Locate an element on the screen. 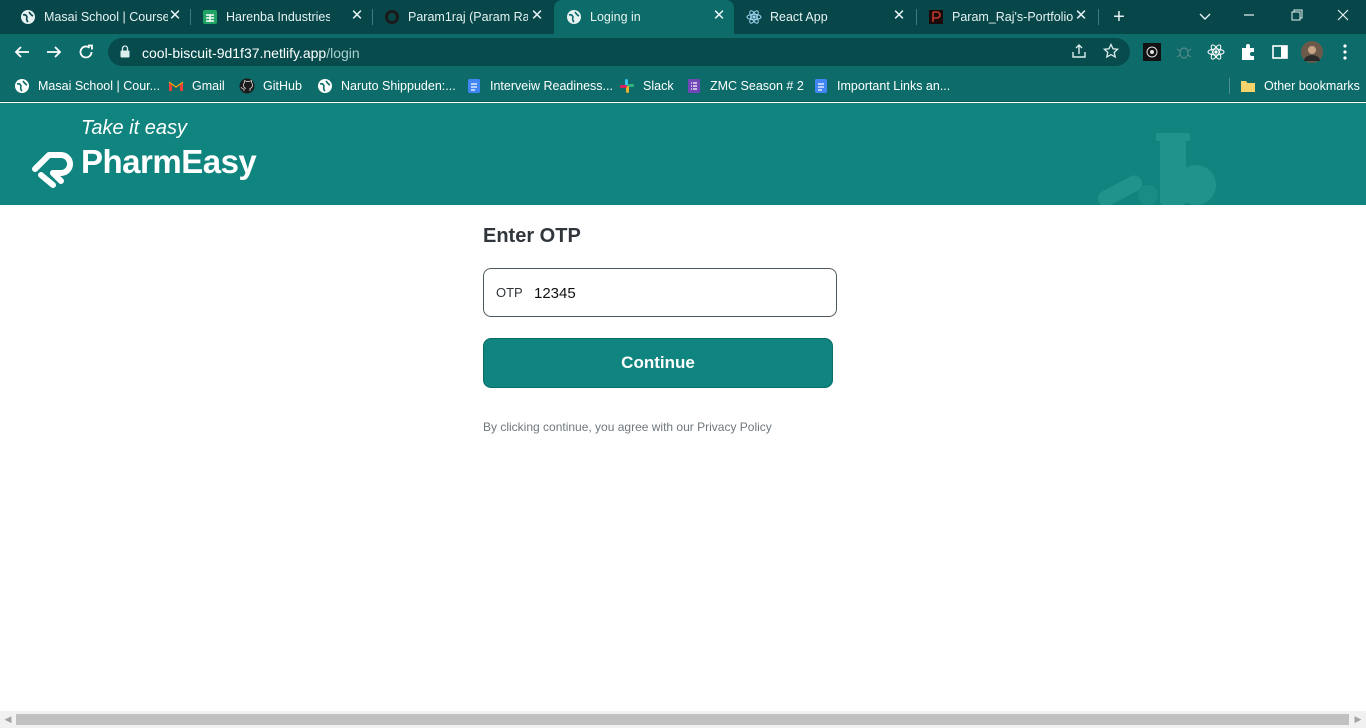  new-tab-icon: + is located at coordinates (1119, 17).